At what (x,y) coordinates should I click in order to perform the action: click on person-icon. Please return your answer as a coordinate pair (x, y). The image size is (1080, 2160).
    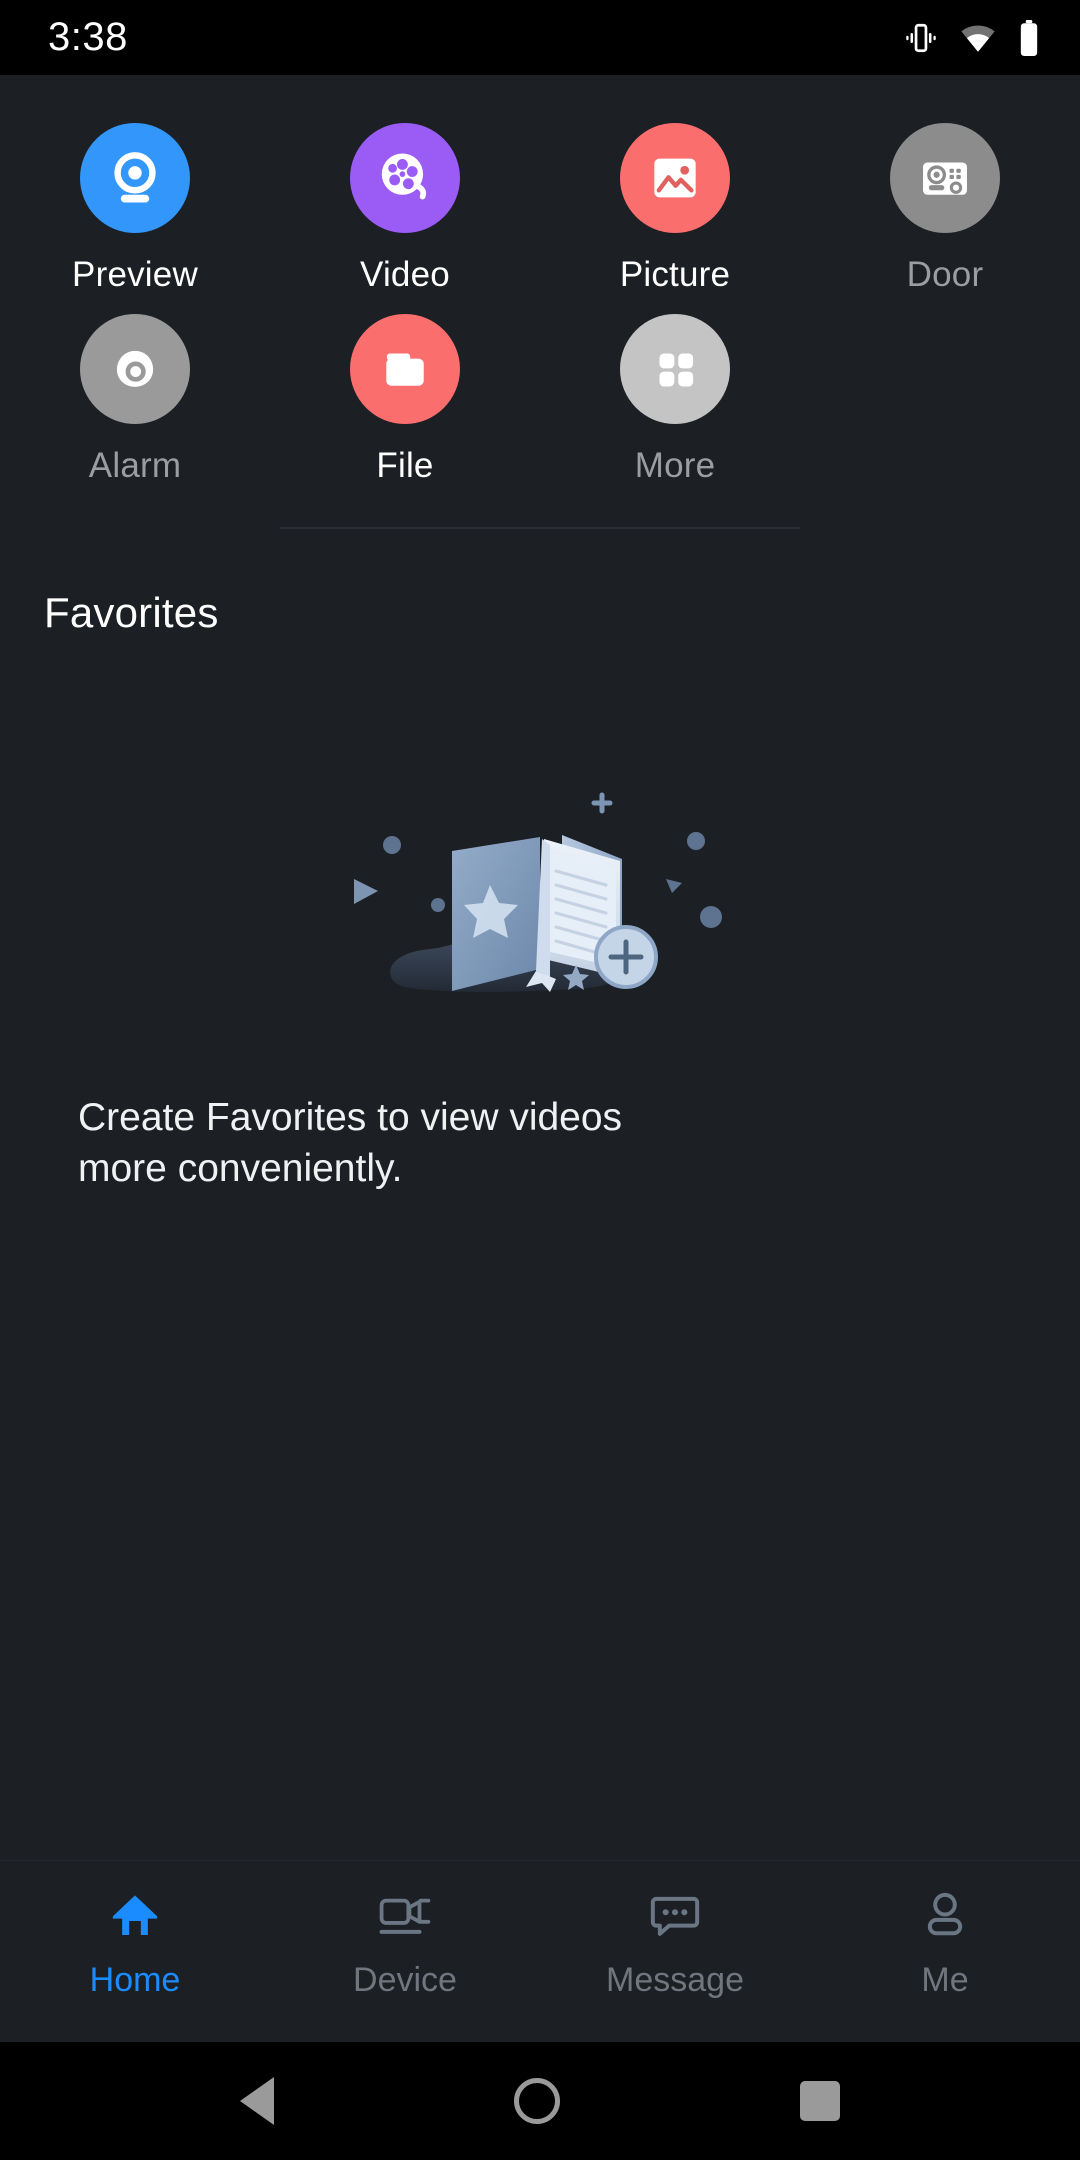
    Looking at the image, I should click on (945, 1914).